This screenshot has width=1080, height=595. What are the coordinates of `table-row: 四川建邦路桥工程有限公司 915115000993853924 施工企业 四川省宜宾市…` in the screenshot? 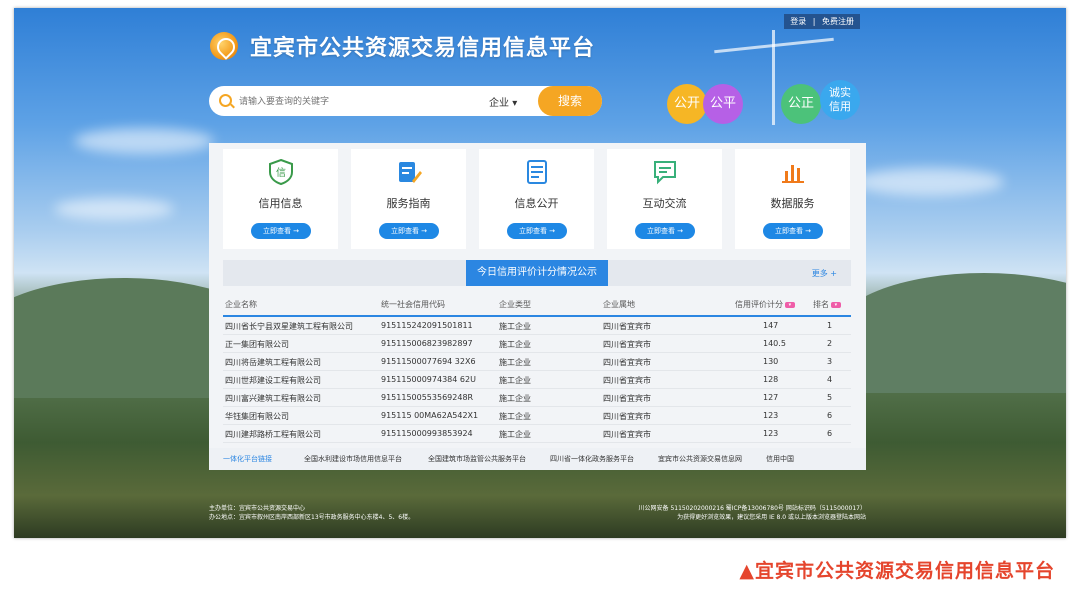 It's located at (537, 434).